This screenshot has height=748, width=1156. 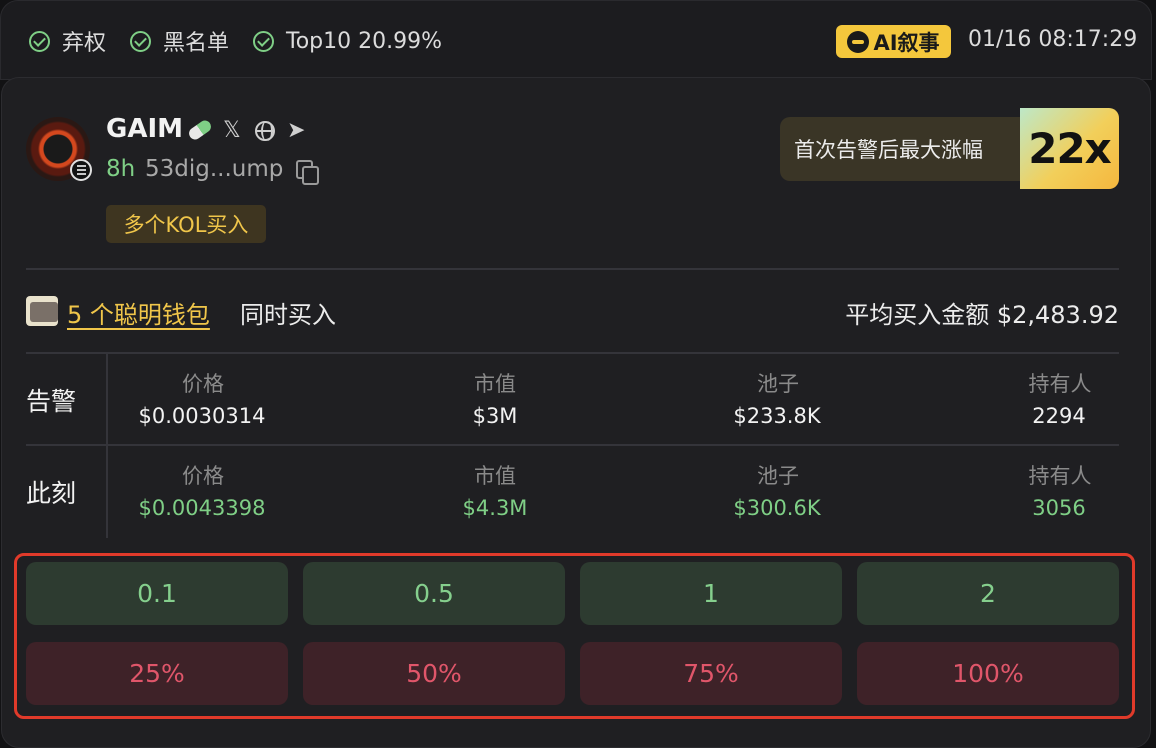 I want to click on now-holders: 3056, so click(x=1059, y=508).